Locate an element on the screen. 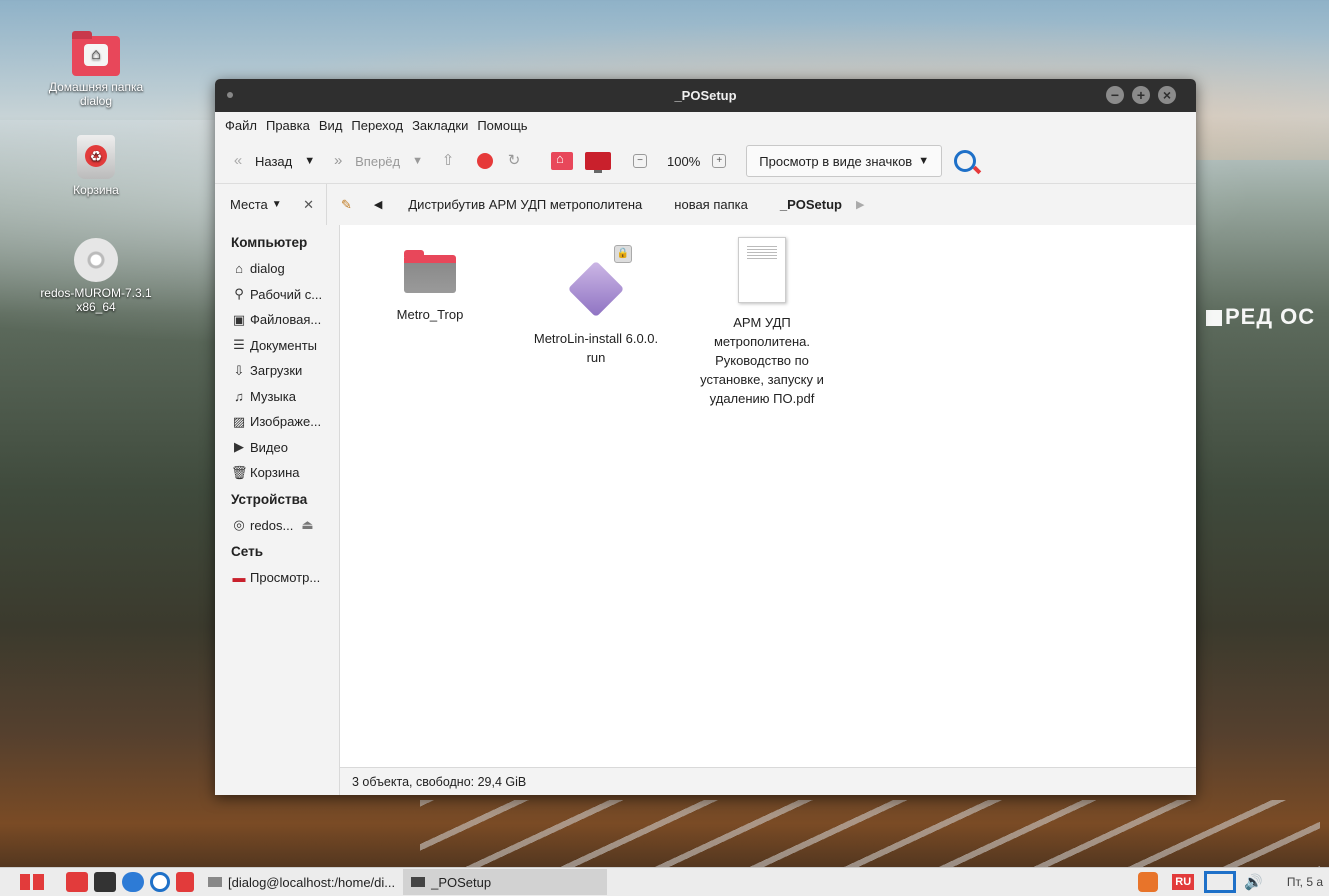 The width and height of the screenshot is (1329, 896). status-bar: 3 объекта, свободно: 29,4 GiB is located at coordinates (768, 781).